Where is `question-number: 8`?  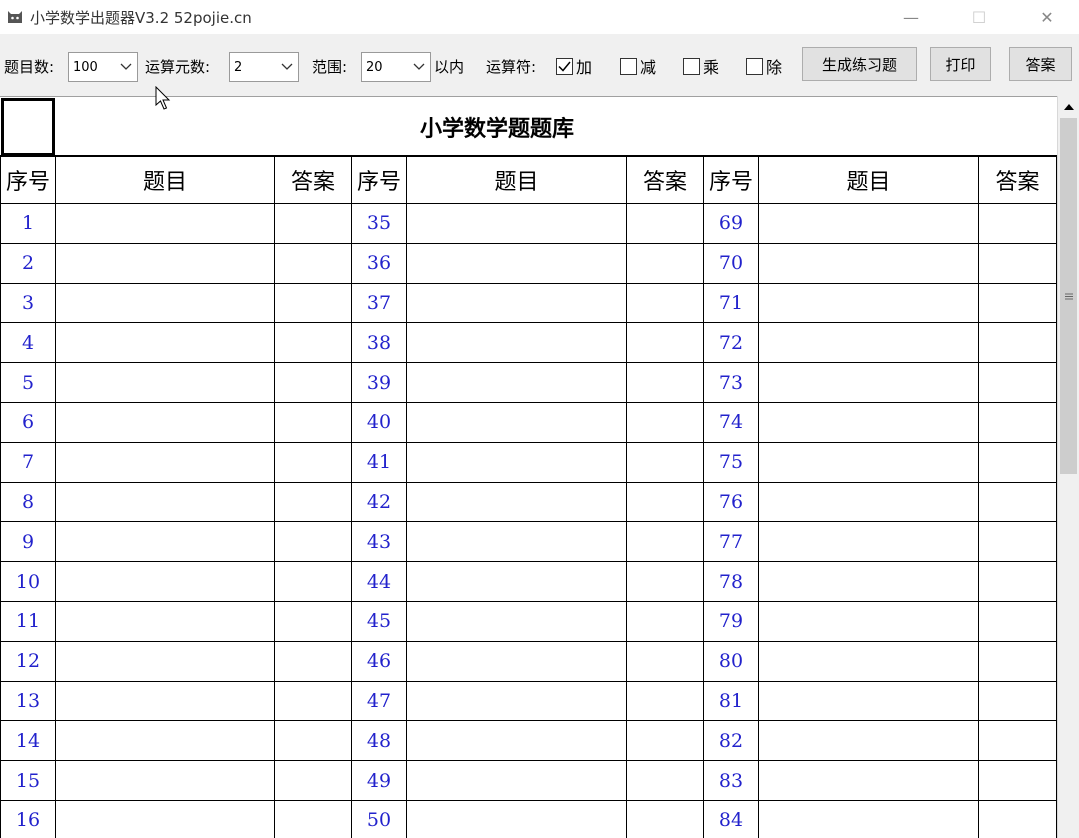 question-number: 8 is located at coordinates (28, 502).